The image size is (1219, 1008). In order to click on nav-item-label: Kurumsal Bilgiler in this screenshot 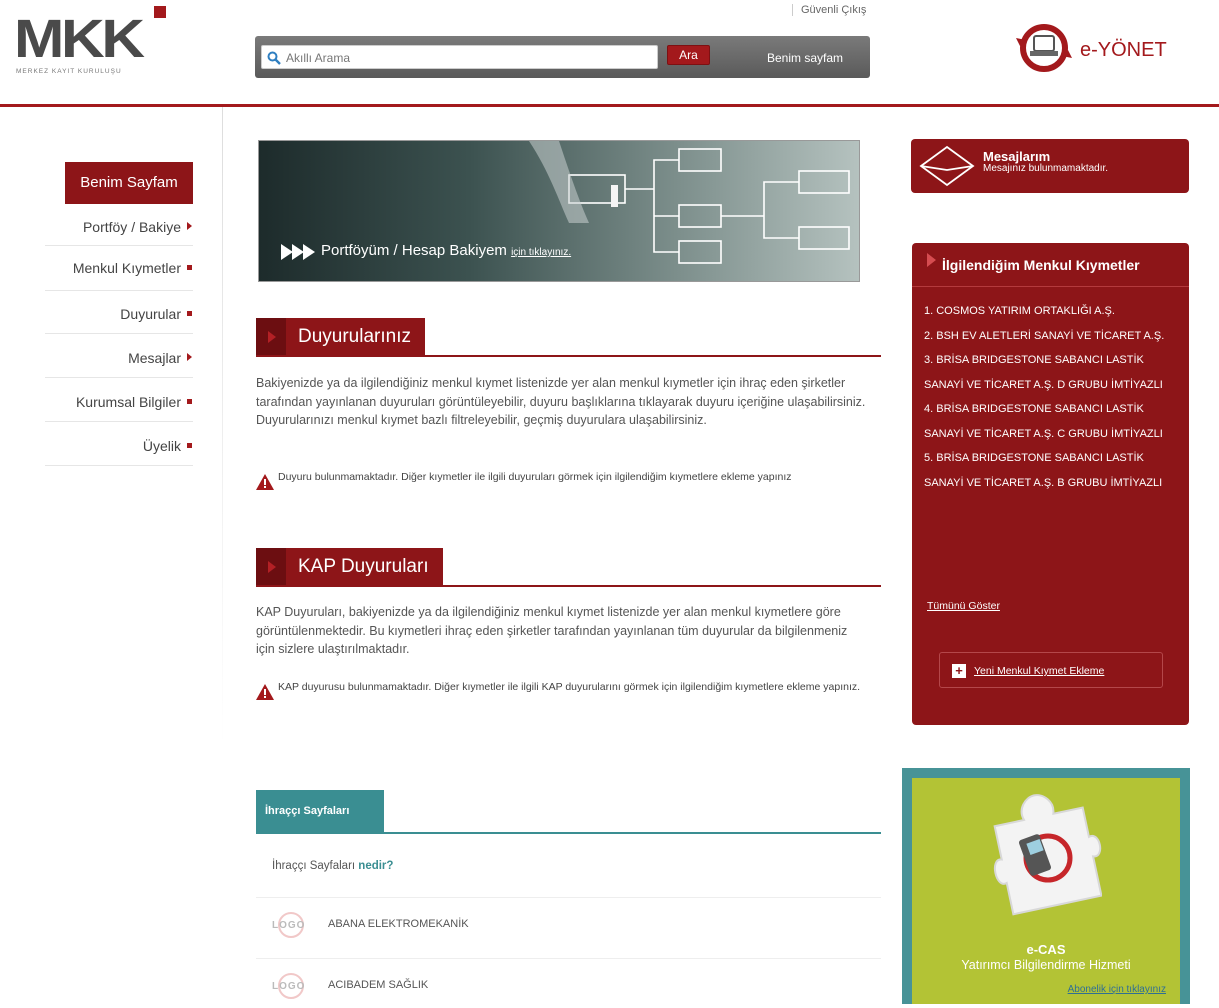, I will do `click(128, 402)`.